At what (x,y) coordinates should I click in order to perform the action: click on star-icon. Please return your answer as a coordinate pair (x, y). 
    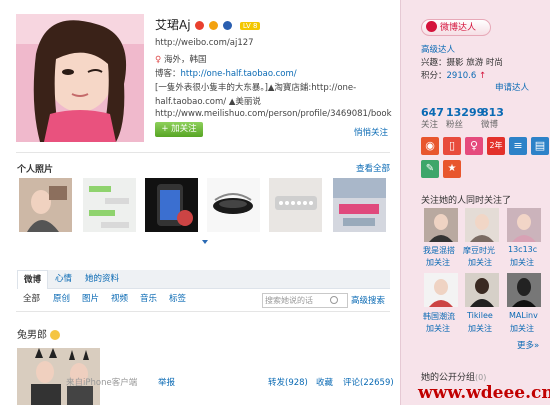
    Looking at the image, I should click on (214, 25).